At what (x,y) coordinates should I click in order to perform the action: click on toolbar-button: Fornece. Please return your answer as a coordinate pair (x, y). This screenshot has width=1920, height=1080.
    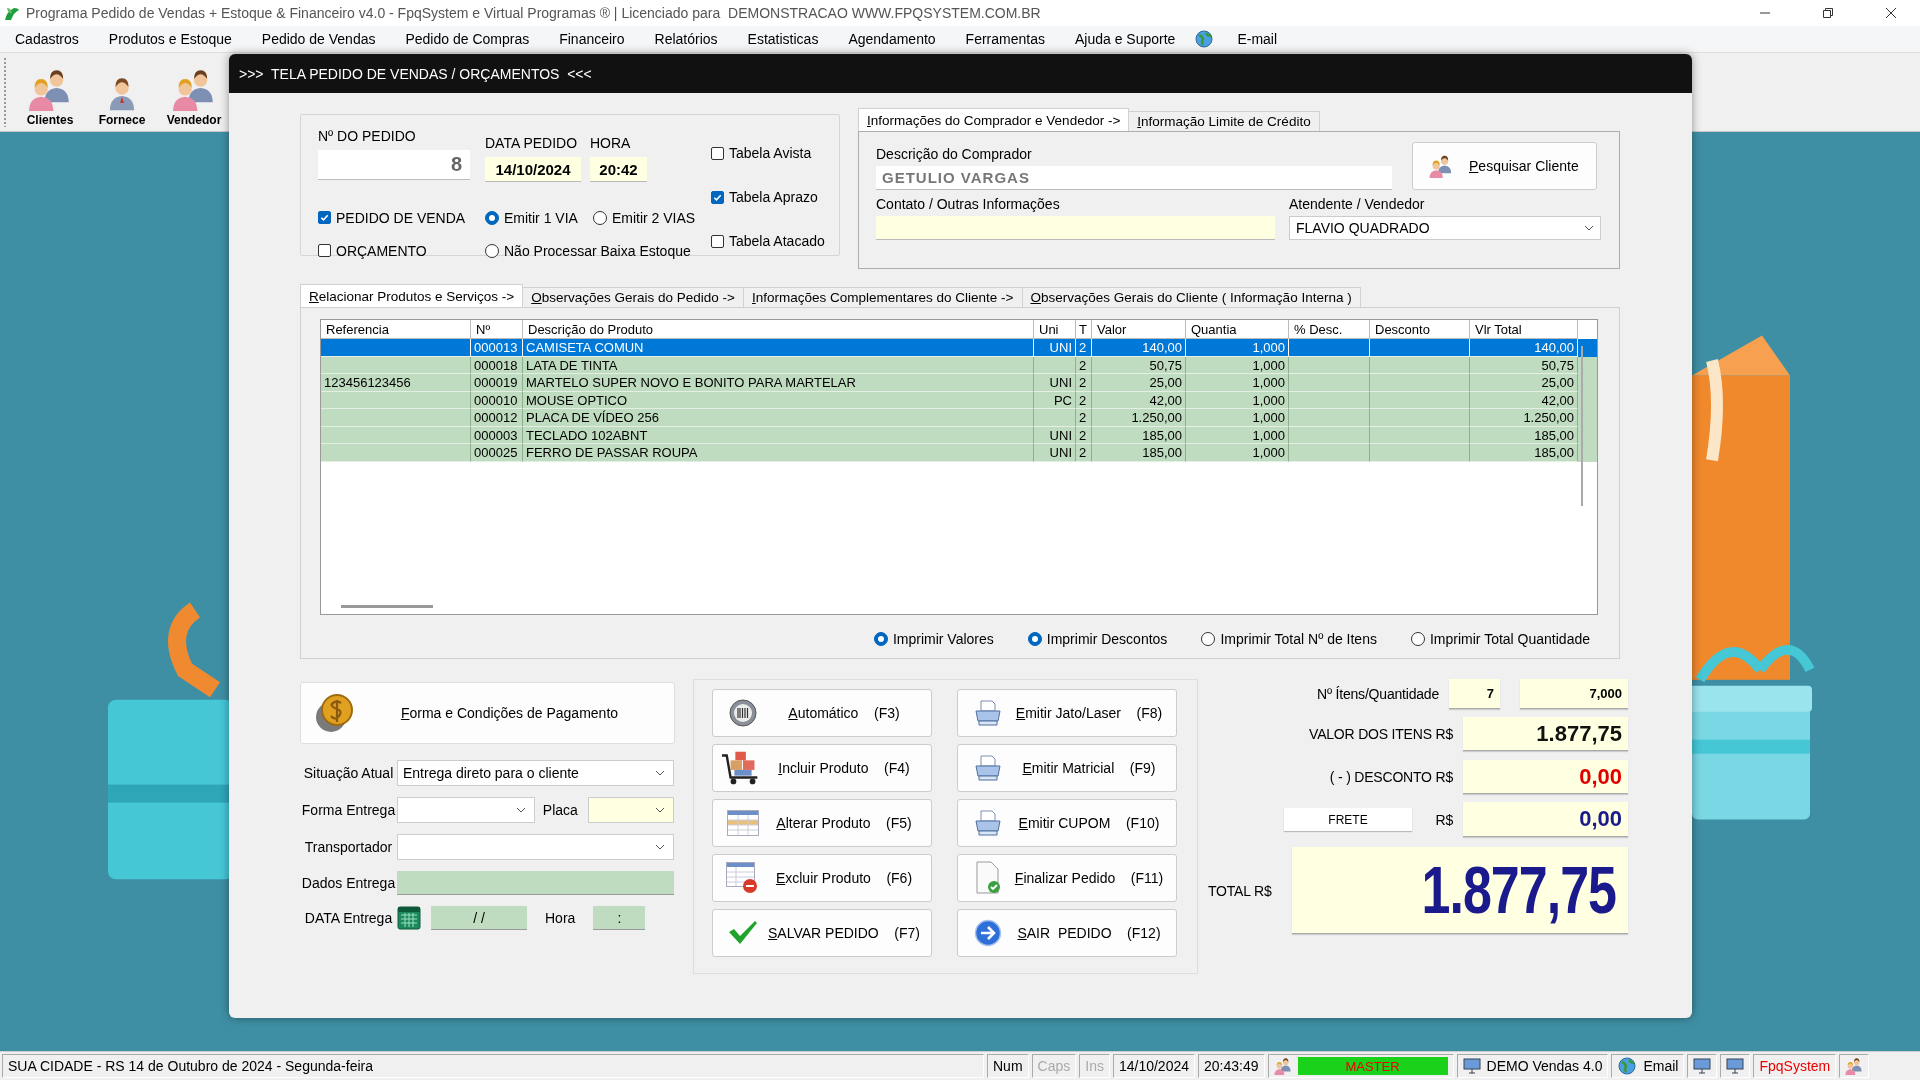
    Looking at the image, I should click on (122, 101).